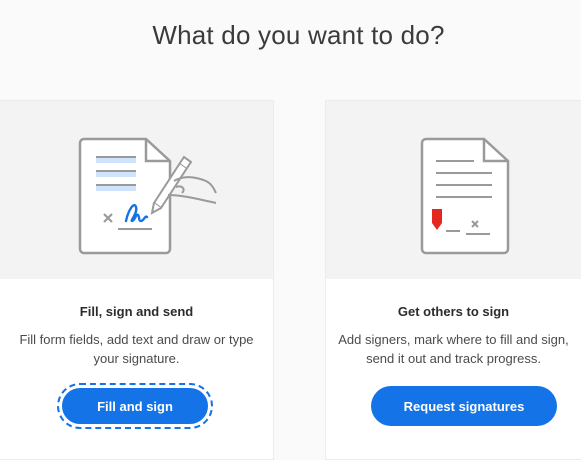 Image resolution: width=581 pixels, height=460 pixels. What do you see at coordinates (464, 406) in the screenshot?
I see `request-signatures-button: Request signatures` at bounding box center [464, 406].